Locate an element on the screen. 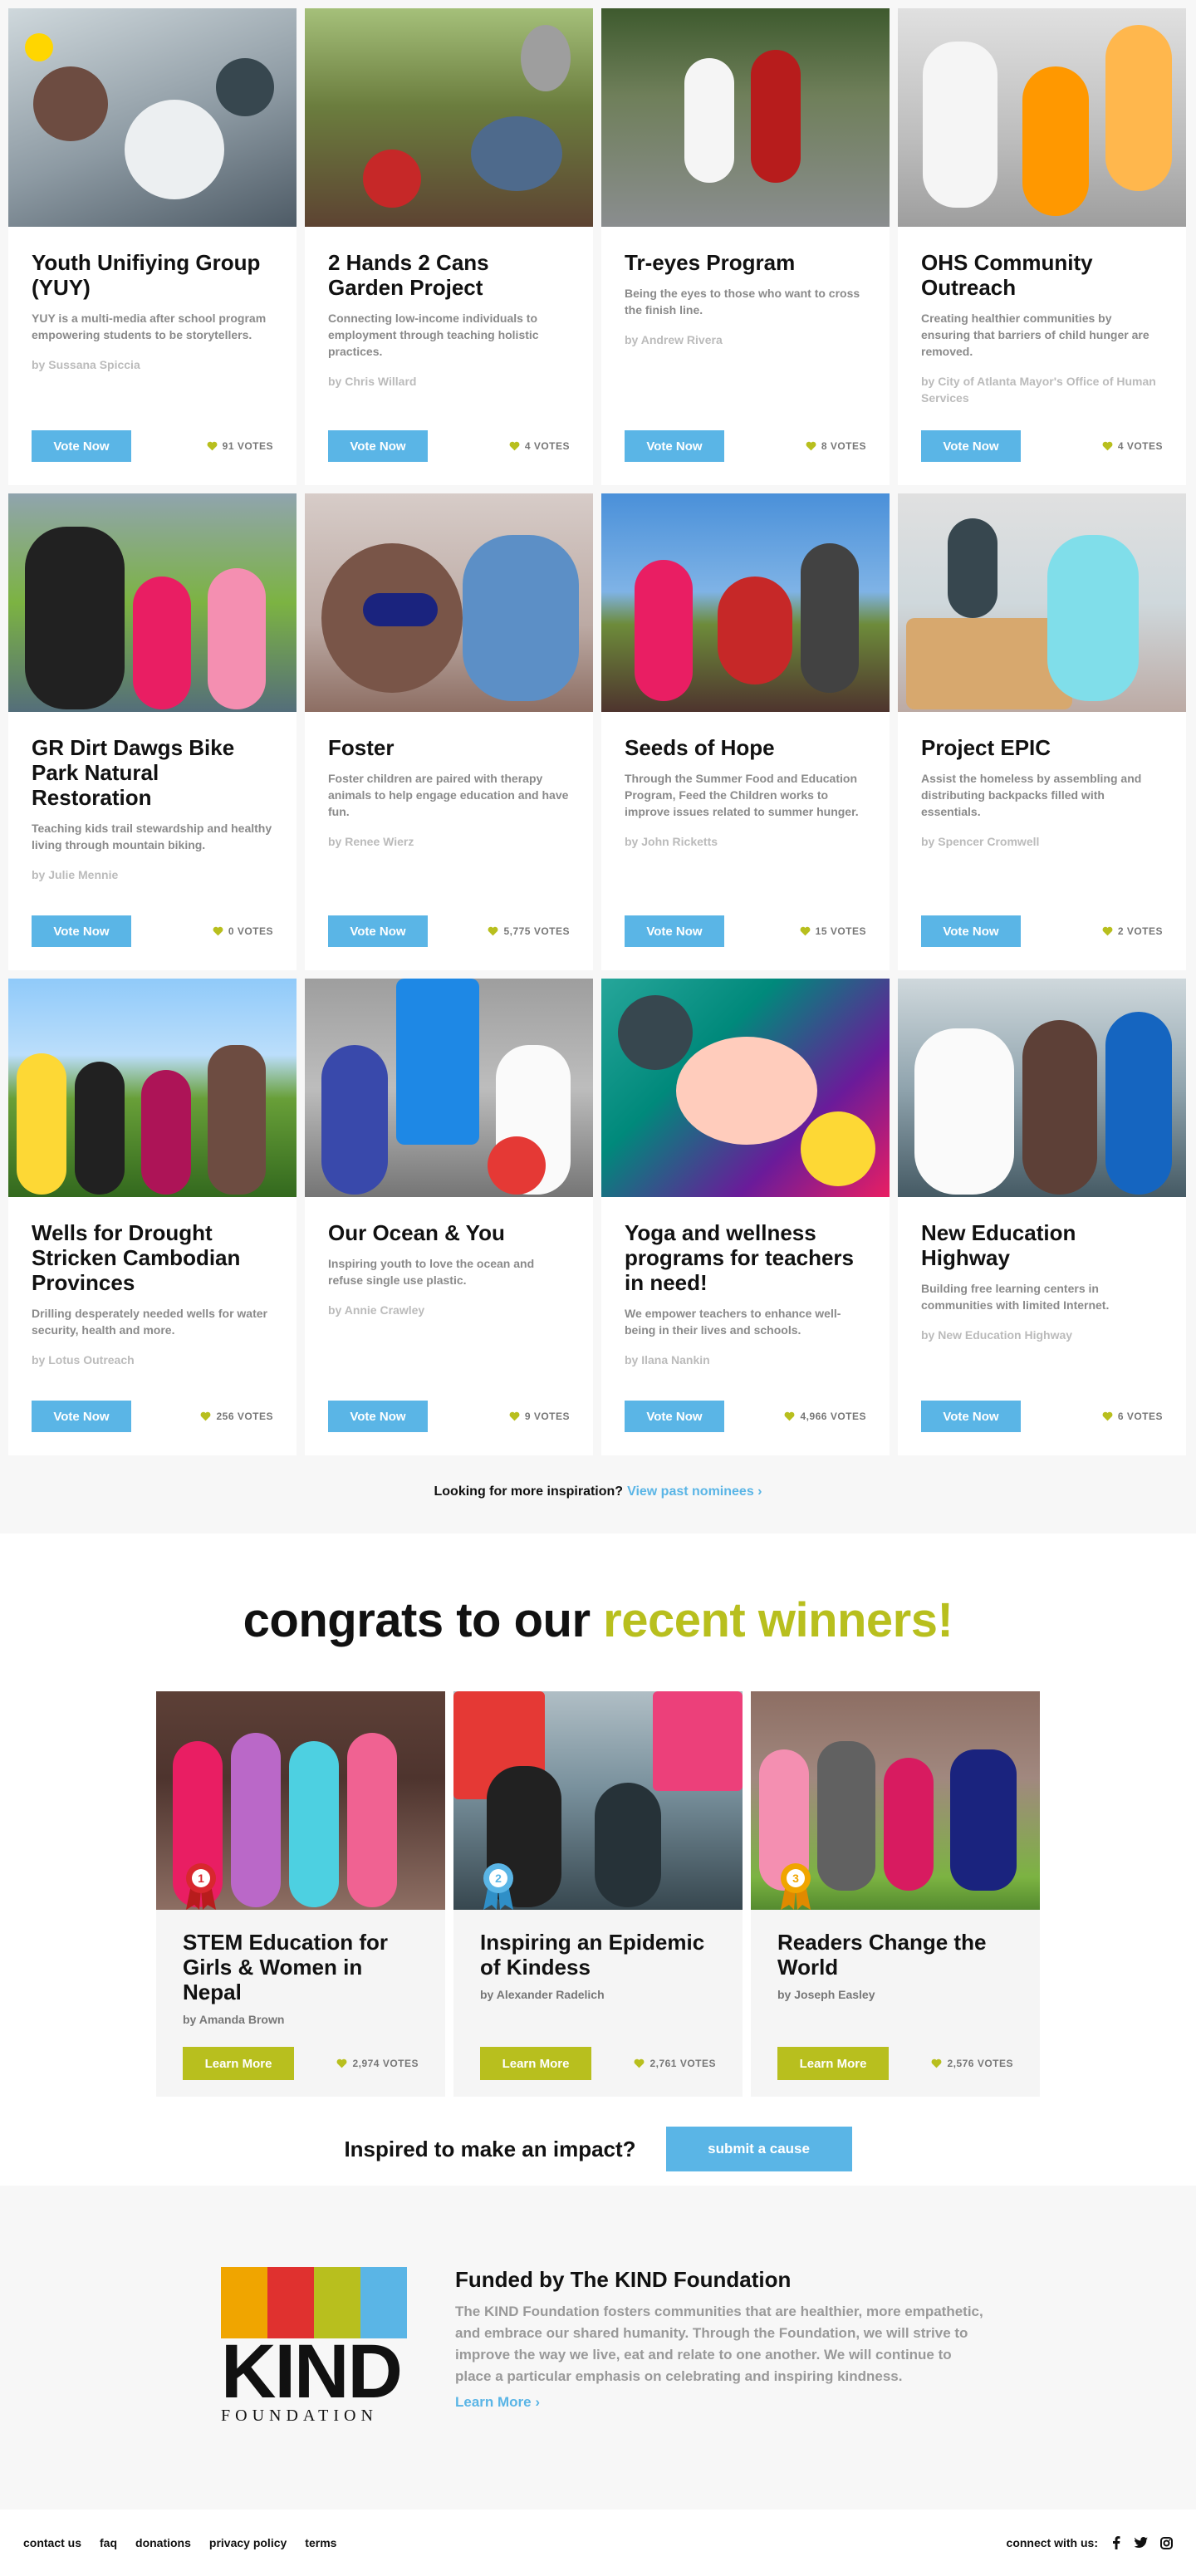 This screenshot has width=1196, height=2576. winners-heading-plain: congrats to our is located at coordinates (417, 1620).